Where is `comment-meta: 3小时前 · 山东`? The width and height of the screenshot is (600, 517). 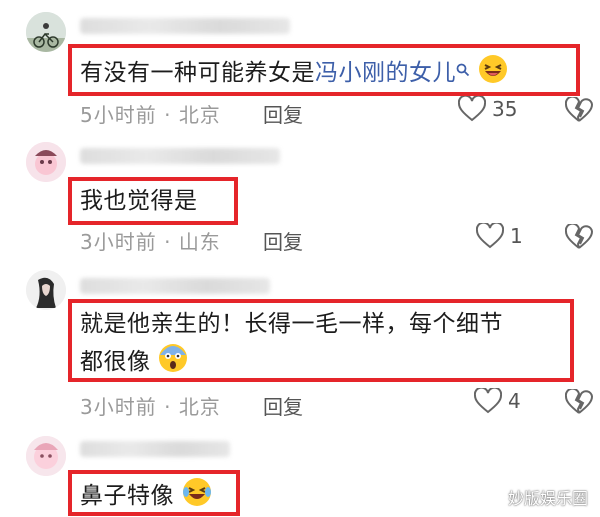 comment-meta: 3小时前 · 山东 is located at coordinates (150, 240).